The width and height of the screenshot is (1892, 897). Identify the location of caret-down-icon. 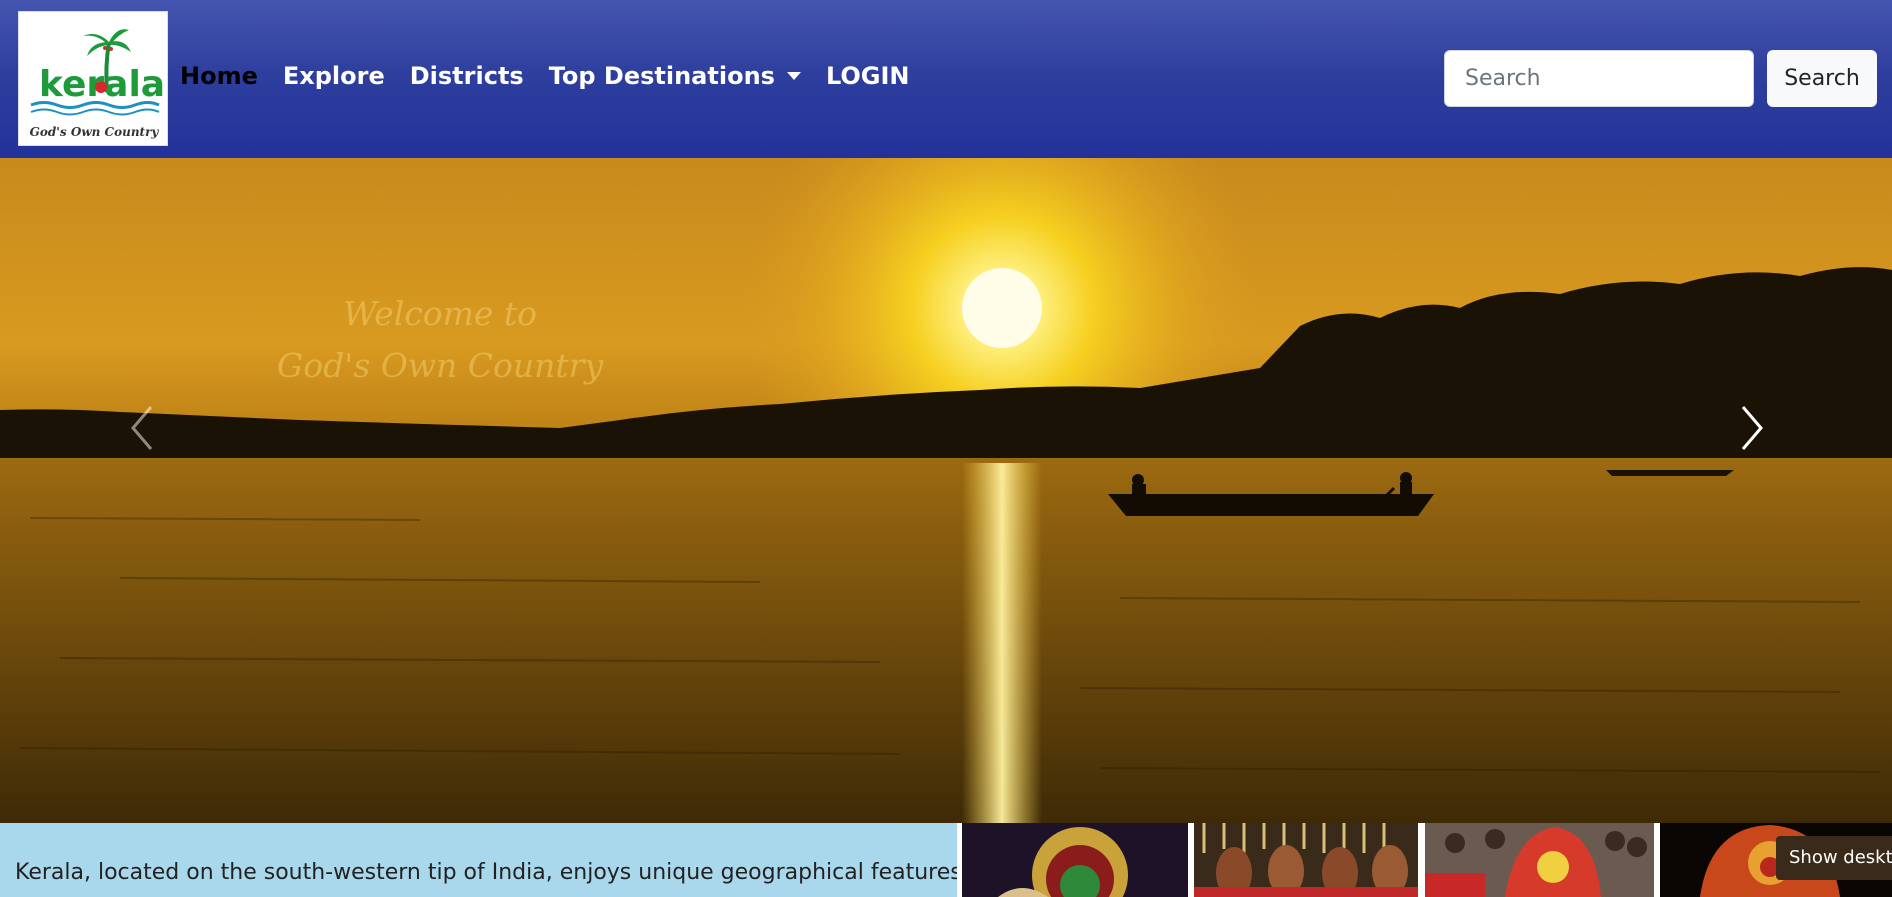
(793, 76).